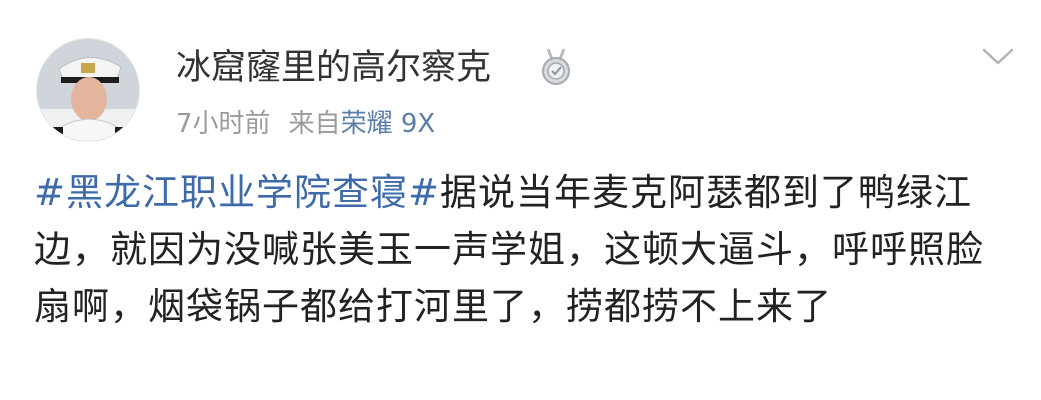 The width and height of the screenshot is (1041, 400). I want to click on source-device: 荣耀 9X, so click(388, 124).